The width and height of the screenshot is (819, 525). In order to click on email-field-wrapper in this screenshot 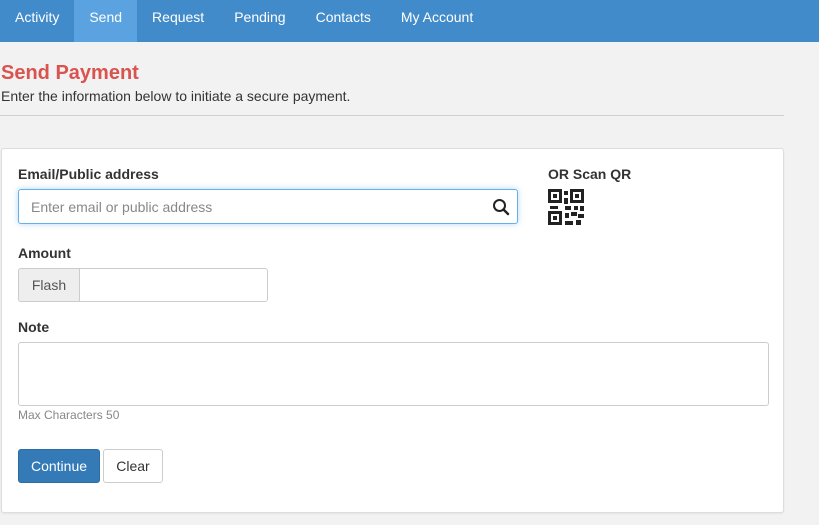, I will do `click(268, 206)`.